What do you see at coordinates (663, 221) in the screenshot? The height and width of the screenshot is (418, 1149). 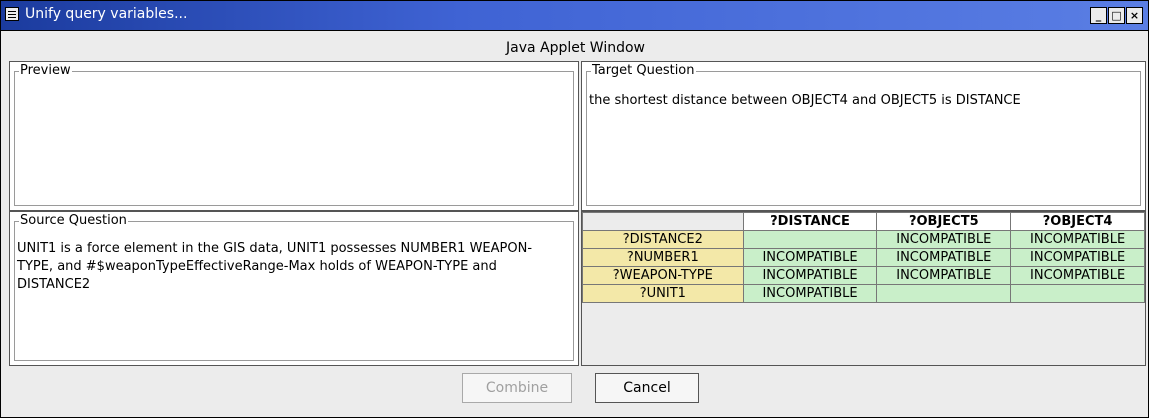 I see `table-corner-cell` at bounding box center [663, 221].